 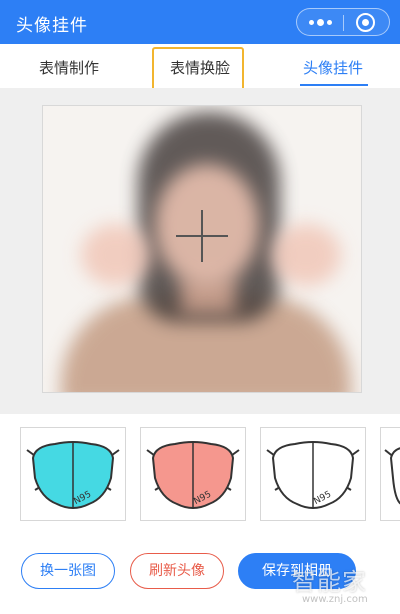 I want to click on tab-face-swap: 表情换脸, so click(x=200, y=67).